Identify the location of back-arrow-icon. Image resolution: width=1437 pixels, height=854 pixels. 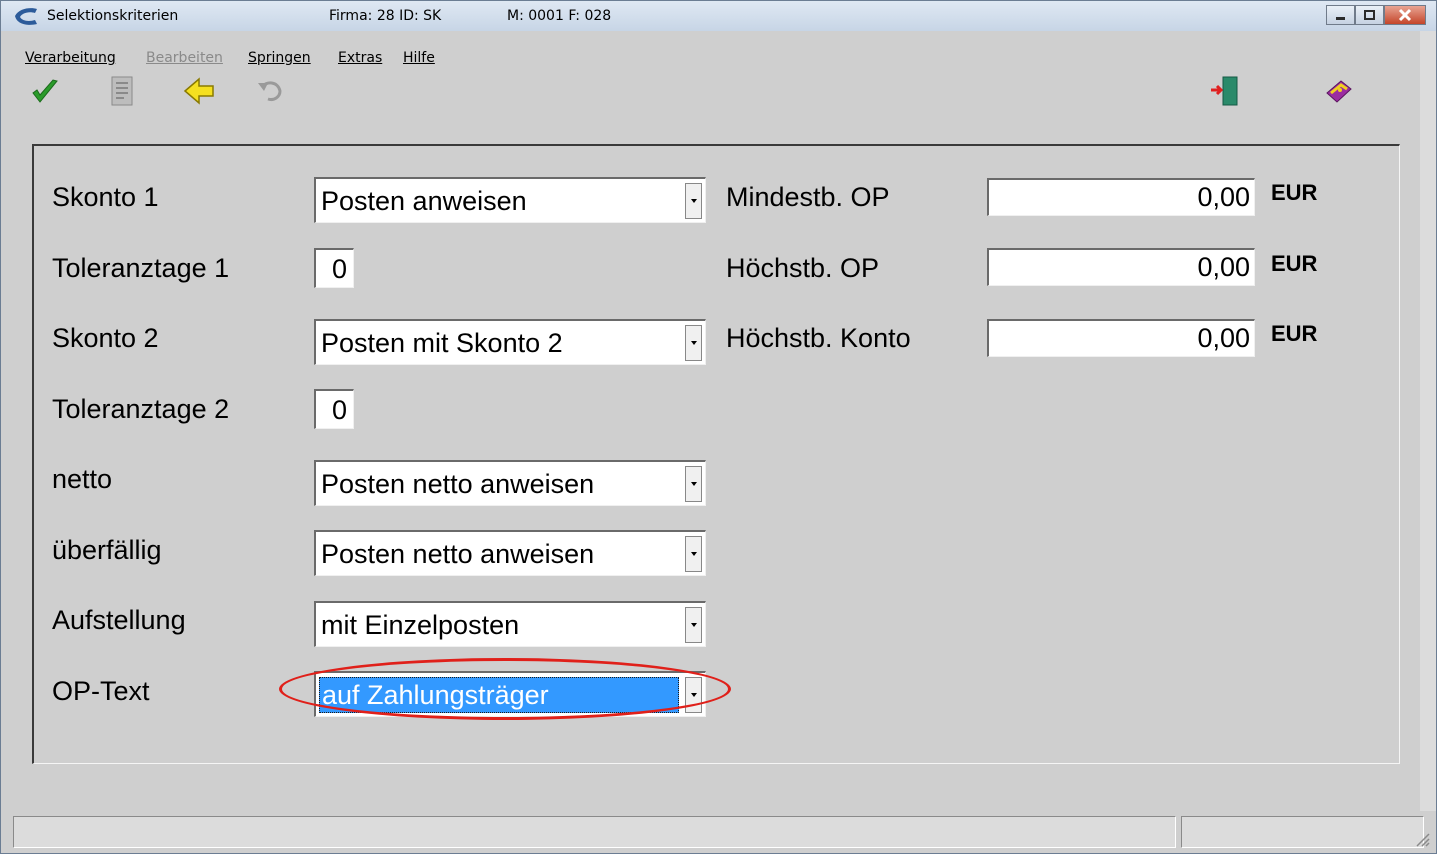
(199, 91).